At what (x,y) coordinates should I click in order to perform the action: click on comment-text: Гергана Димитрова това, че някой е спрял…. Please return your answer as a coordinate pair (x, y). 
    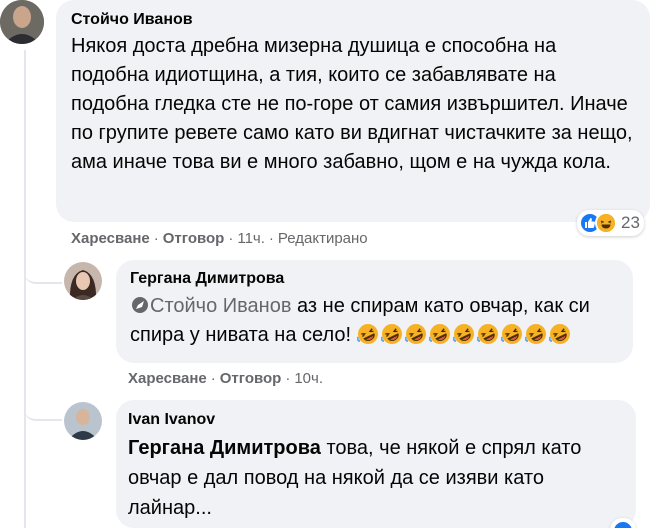
    Looking at the image, I should click on (376, 478).